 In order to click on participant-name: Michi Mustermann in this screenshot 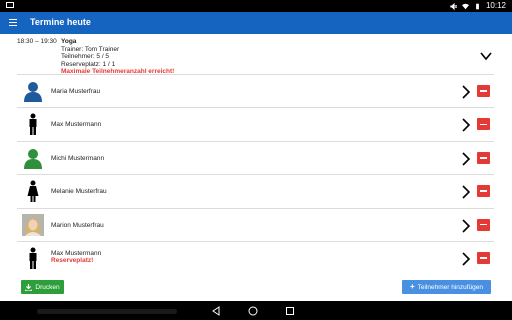, I will do `click(78, 158)`.